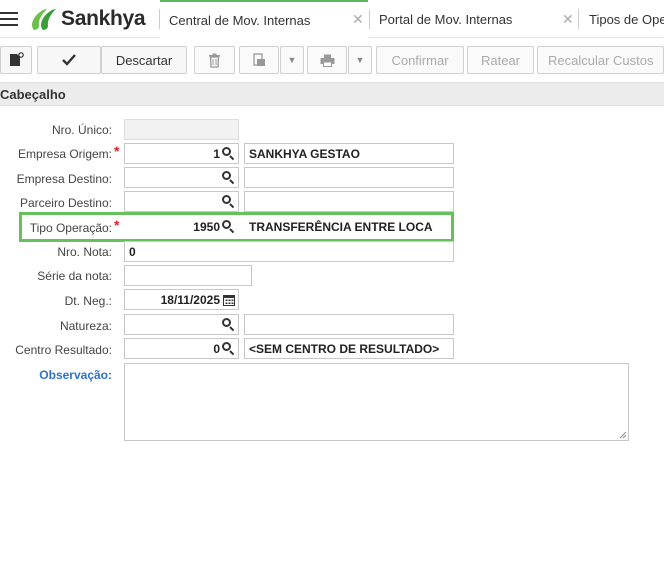  Describe the element at coordinates (81, 130) in the screenshot. I see `nro-unico-label: Nro. Único:` at that location.